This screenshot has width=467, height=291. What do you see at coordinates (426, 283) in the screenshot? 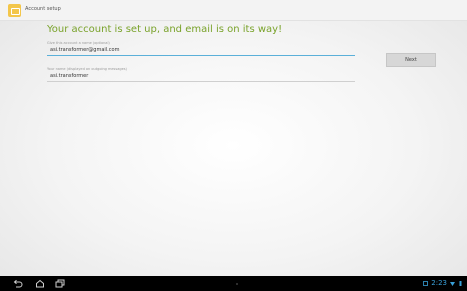
I see `notification-icon` at bounding box center [426, 283].